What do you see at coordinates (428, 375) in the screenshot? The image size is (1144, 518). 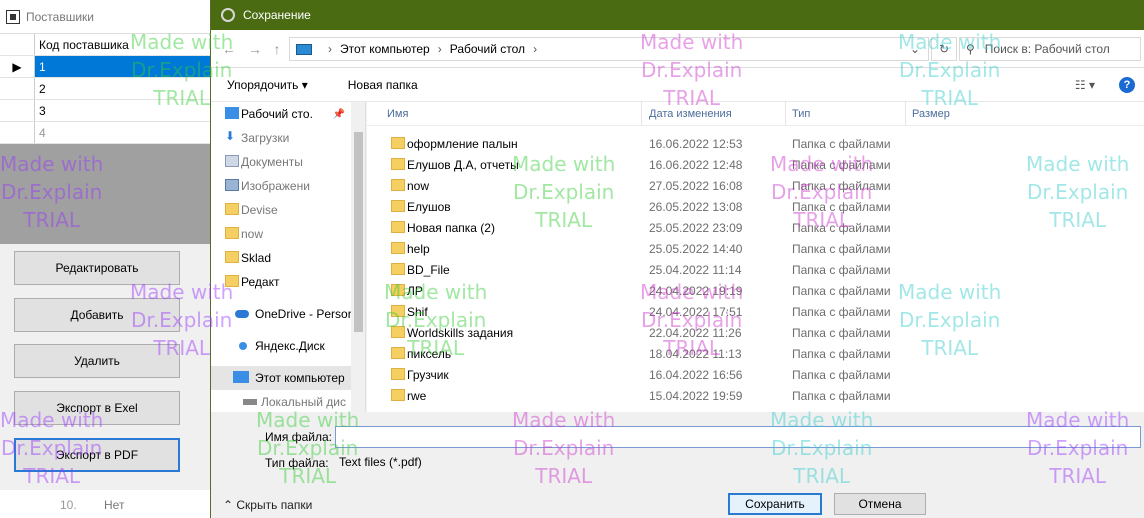 I see `file-name: Грузчик` at bounding box center [428, 375].